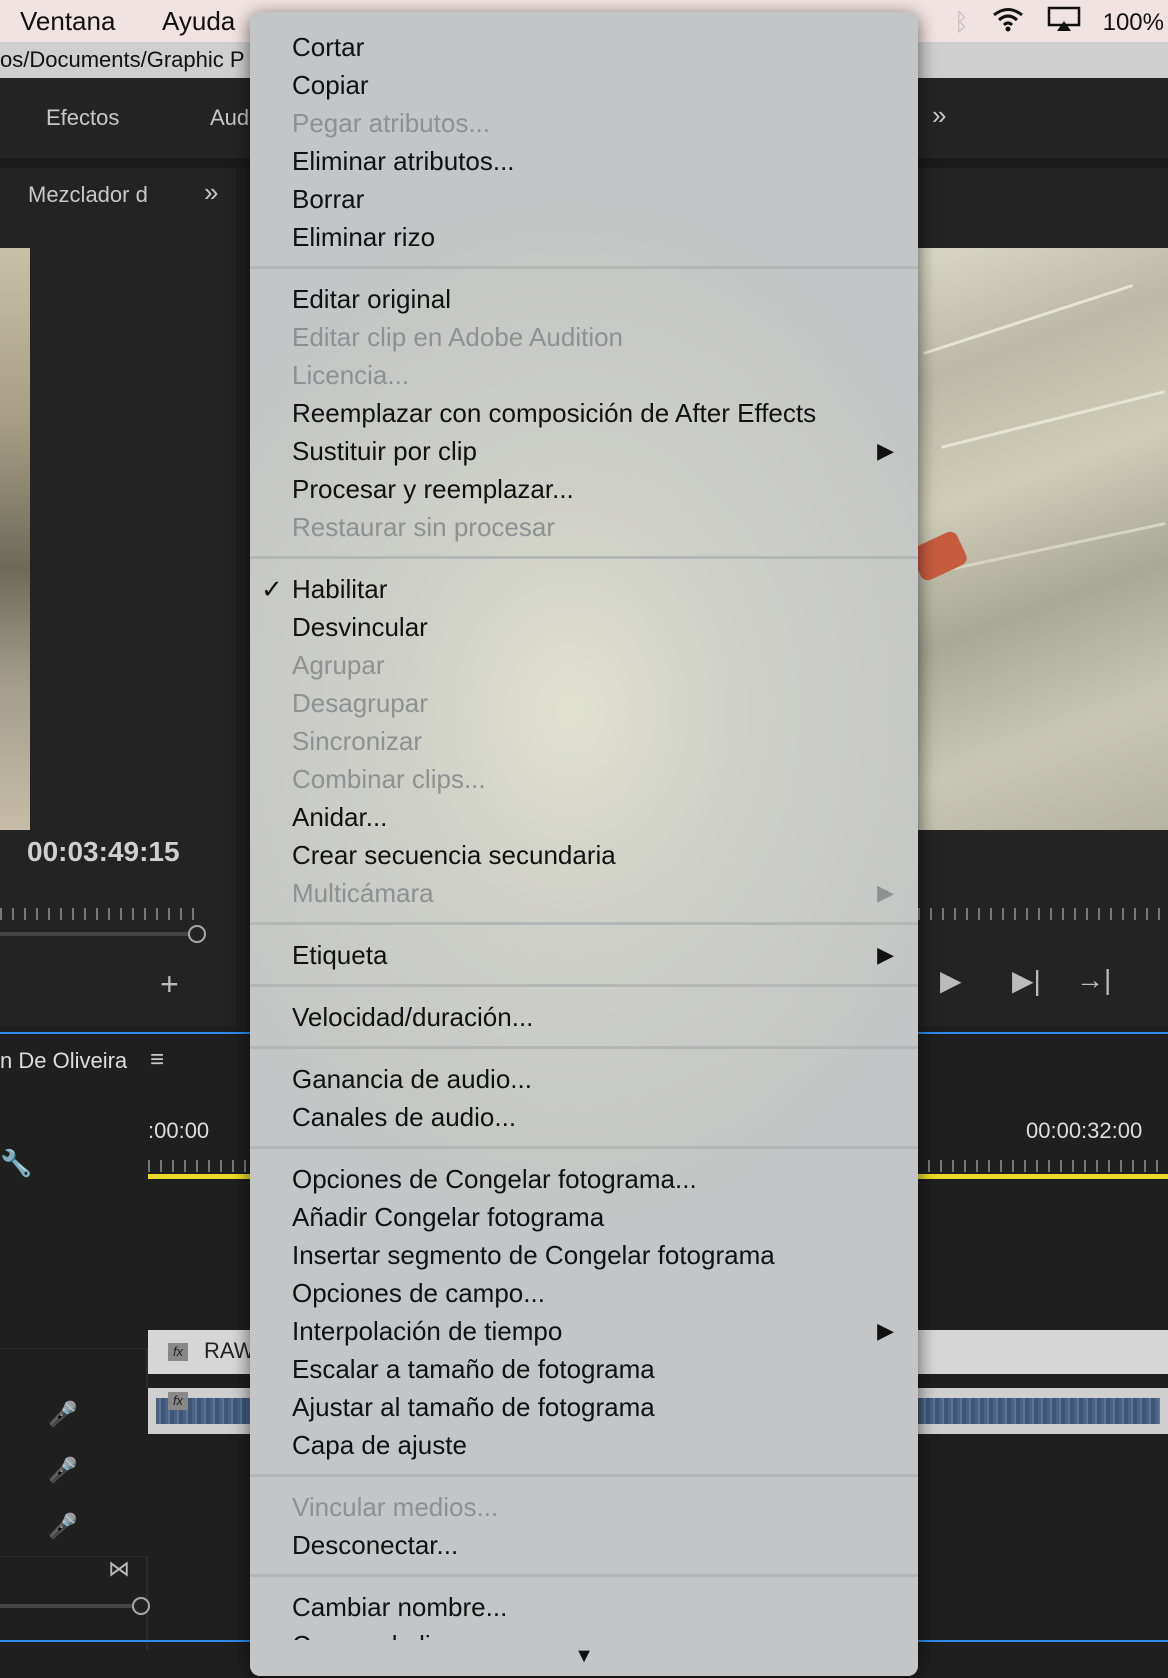  Describe the element at coordinates (584, 1656) in the screenshot. I see `scroll-down-arrow-icon: ▼` at that location.